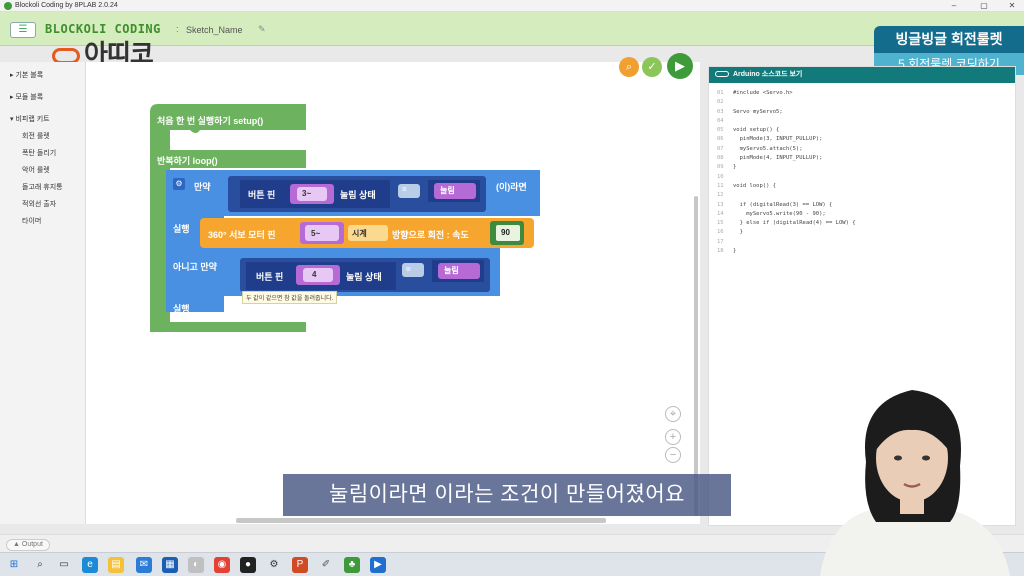  I want to click on code-line-text: myServo5.attach(5);, so click(768, 148).